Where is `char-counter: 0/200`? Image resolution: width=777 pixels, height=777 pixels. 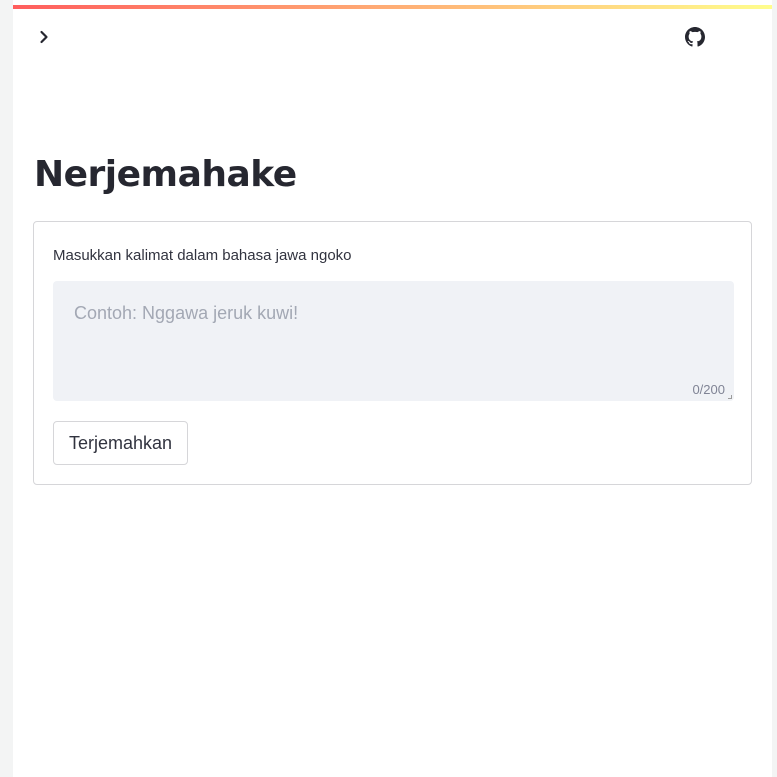
char-counter: 0/200 is located at coordinates (708, 389).